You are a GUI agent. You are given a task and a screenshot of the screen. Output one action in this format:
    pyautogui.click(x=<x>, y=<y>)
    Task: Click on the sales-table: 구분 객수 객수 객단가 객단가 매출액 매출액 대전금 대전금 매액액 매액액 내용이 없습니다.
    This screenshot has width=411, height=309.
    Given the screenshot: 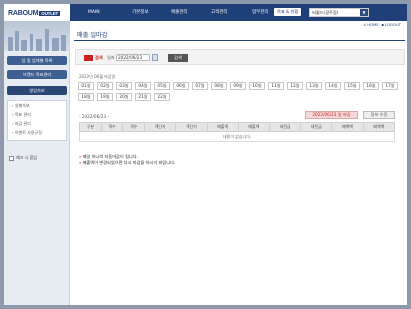 What is the action you would take?
    pyautogui.click(x=237, y=132)
    